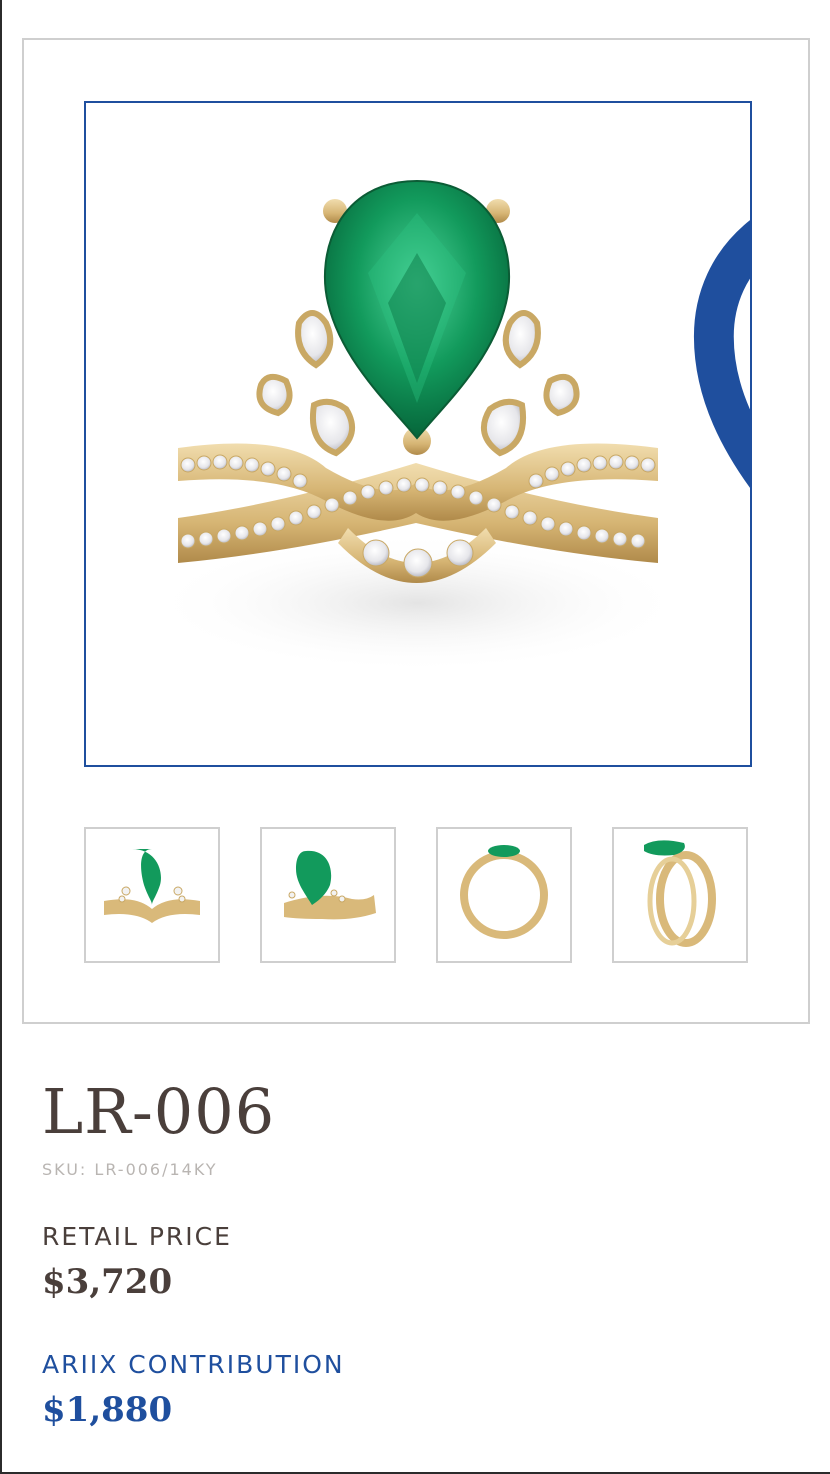 The width and height of the screenshot is (830, 1474). Describe the element at coordinates (159, 1111) in the screenshot. I see `product-title: LR-006` at that location.